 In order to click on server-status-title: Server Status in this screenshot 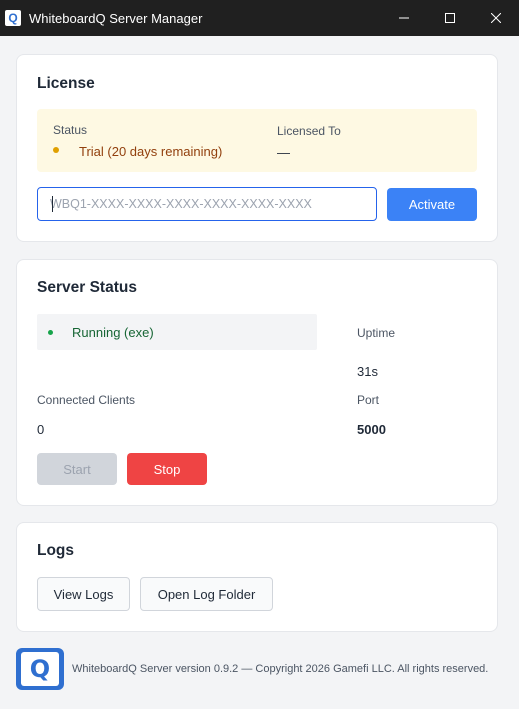, I will do `click(87, 287)`.